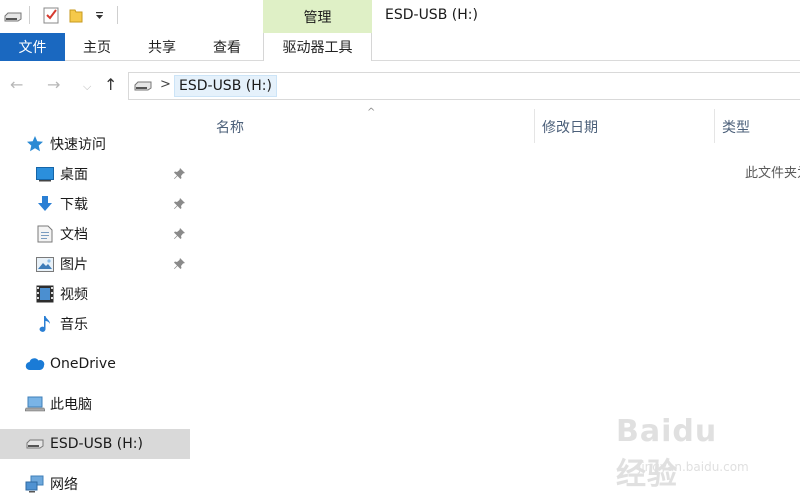  What do you see at coordinates (53, 84) in the screenshot?
I see `forward-button: →` at bounding box center [53, 84].